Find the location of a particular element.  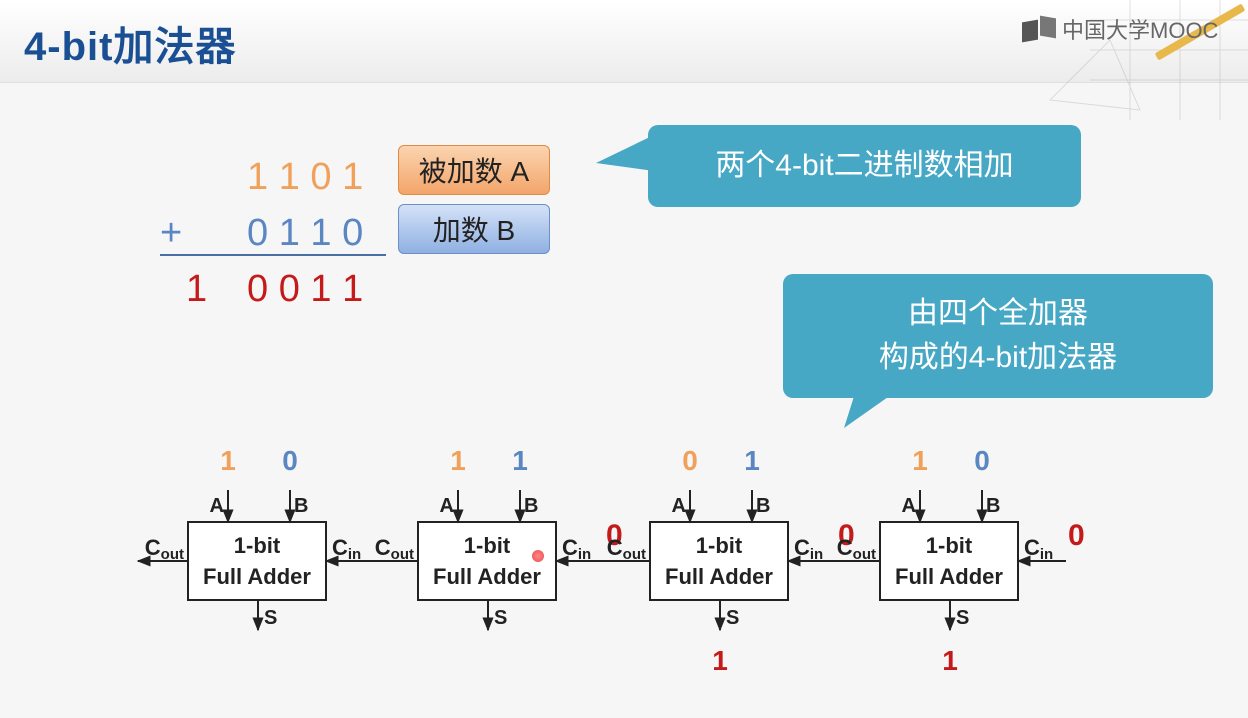

pointer-highlight is located at coordinates (538, 556).